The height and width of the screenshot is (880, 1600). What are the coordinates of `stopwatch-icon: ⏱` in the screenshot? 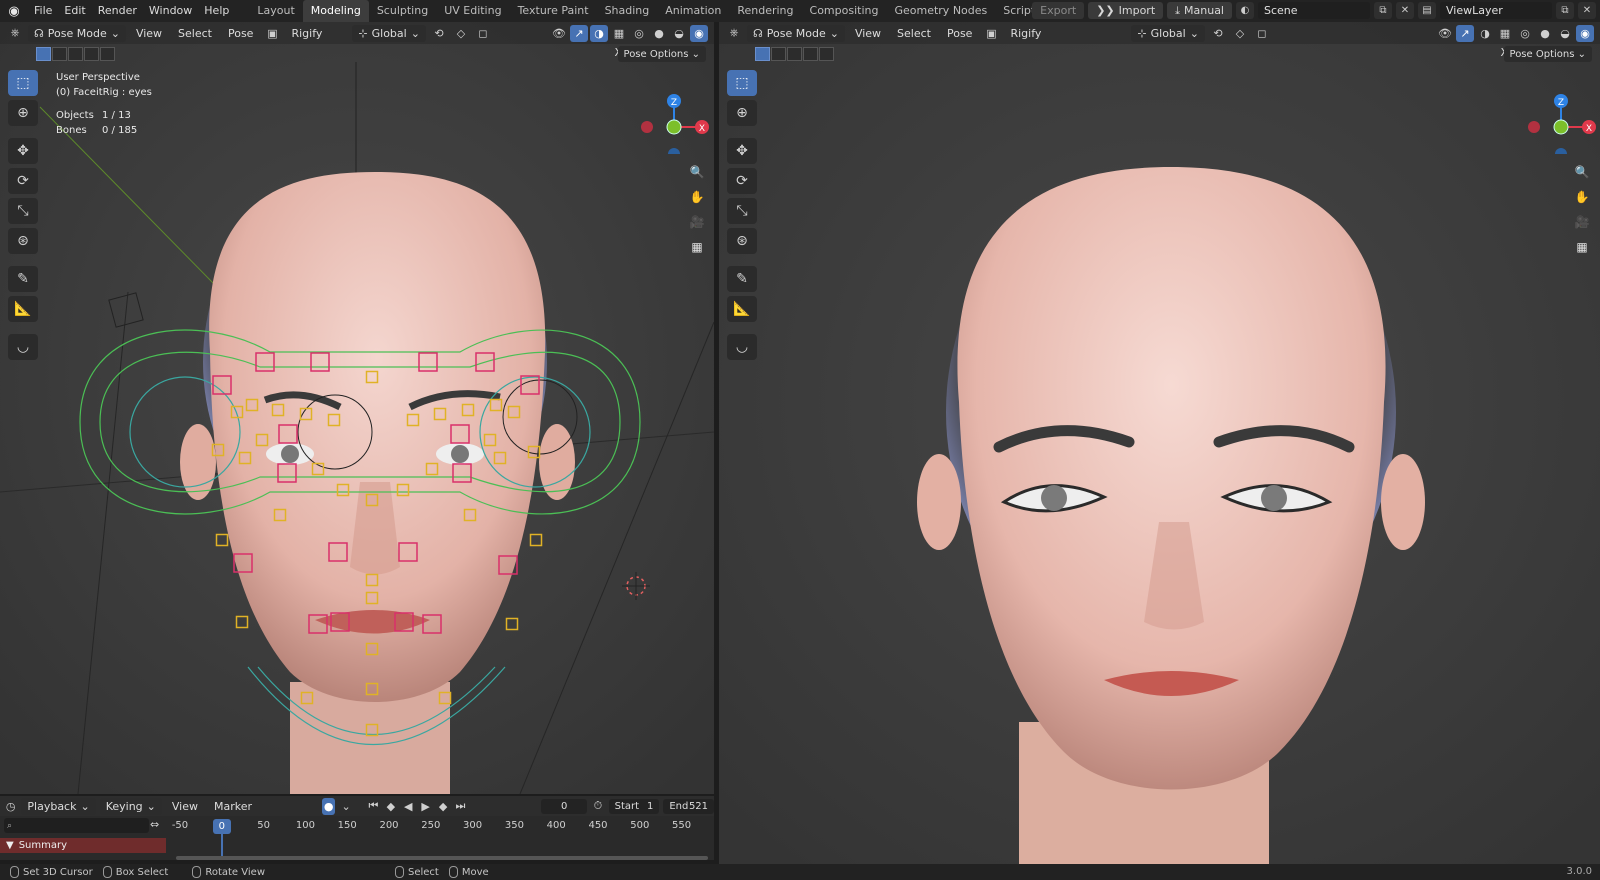 It's located at (597, 806).